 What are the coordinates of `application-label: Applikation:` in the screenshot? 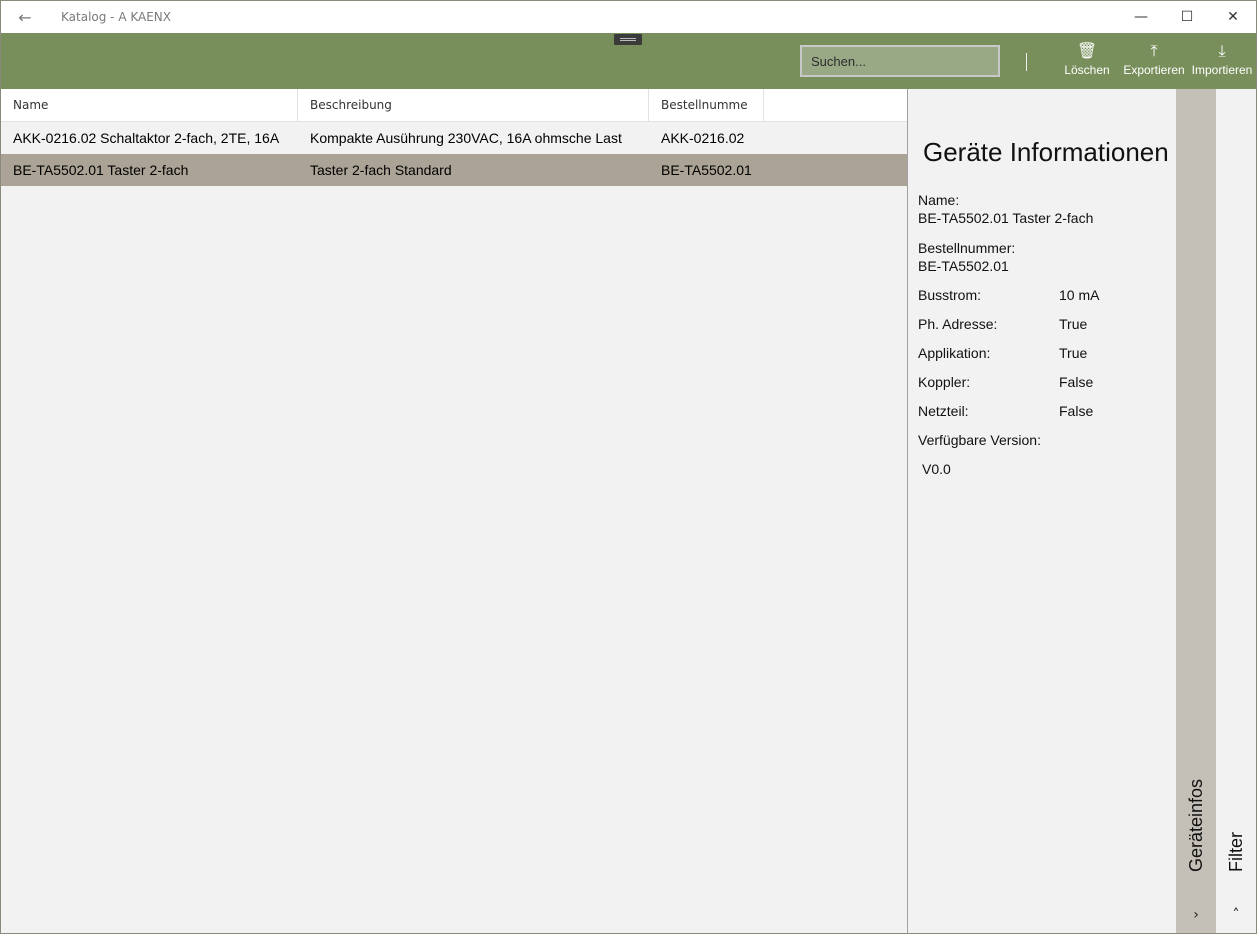 It's located at (954, 353).